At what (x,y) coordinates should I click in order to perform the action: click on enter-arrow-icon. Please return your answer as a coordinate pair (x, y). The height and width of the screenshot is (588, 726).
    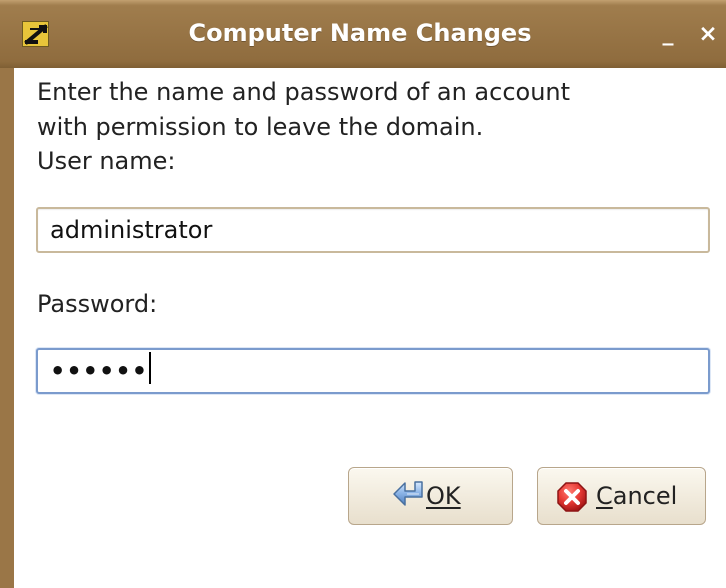
    Looking at the image, I should click on (408, 493).